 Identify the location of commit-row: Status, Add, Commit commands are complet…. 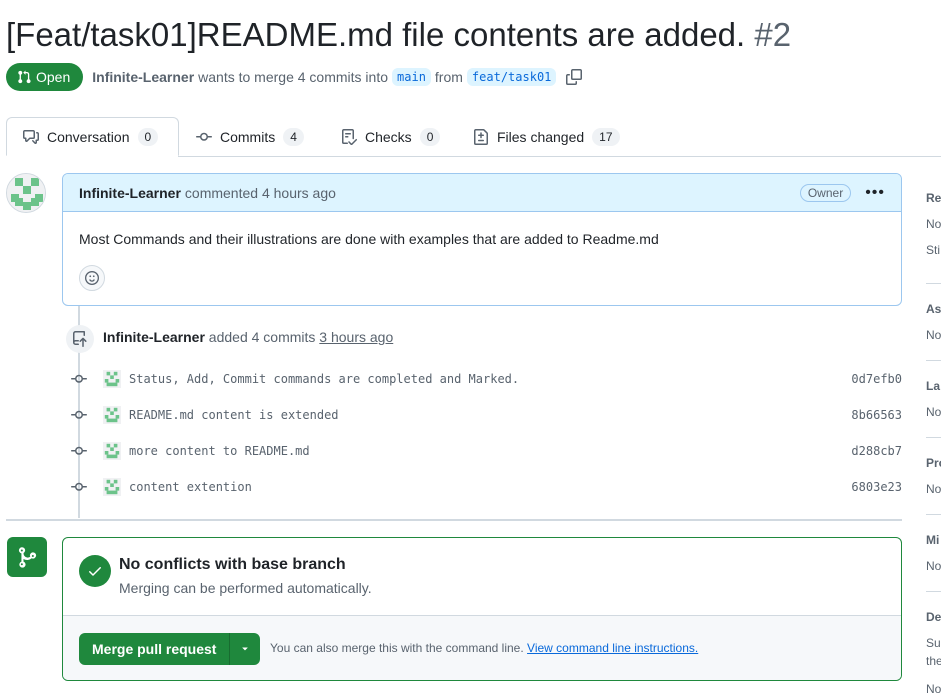
(486, 379).